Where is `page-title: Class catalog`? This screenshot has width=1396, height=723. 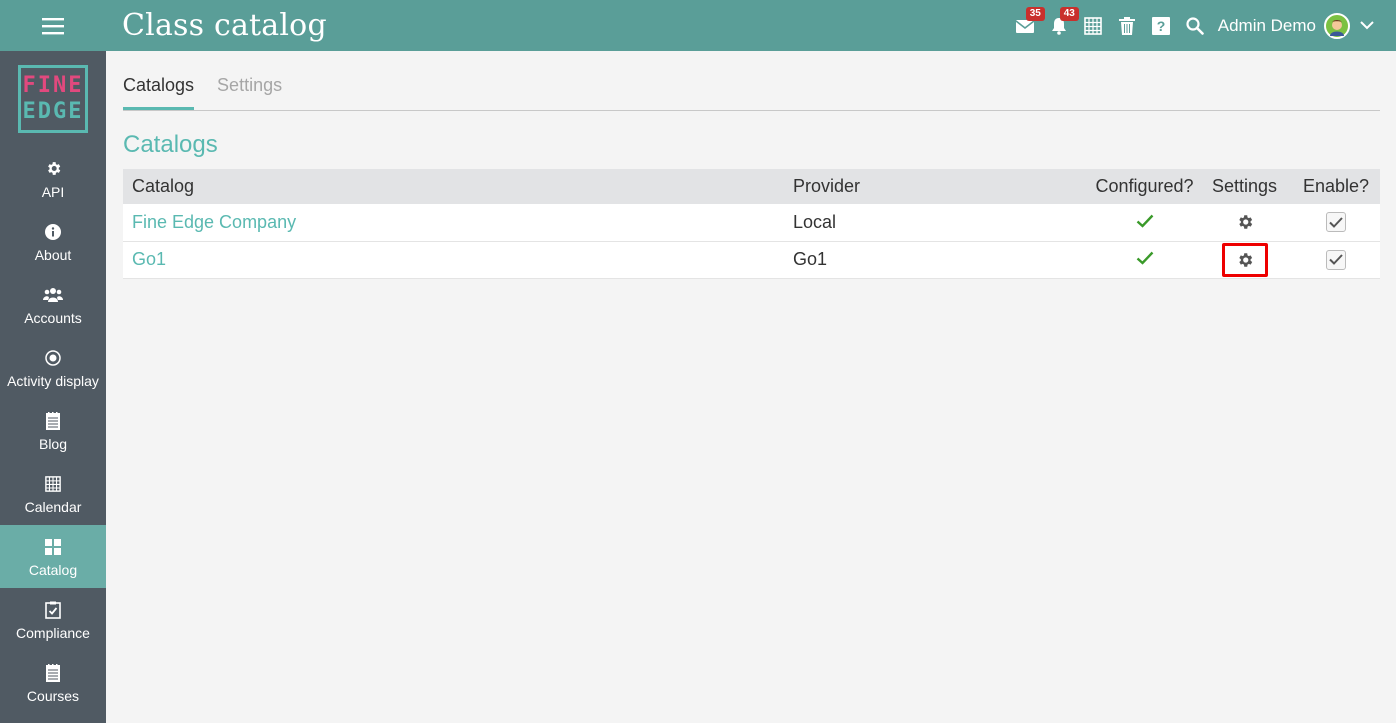
page-title: Class catalog is located at coordinates (224, 25).